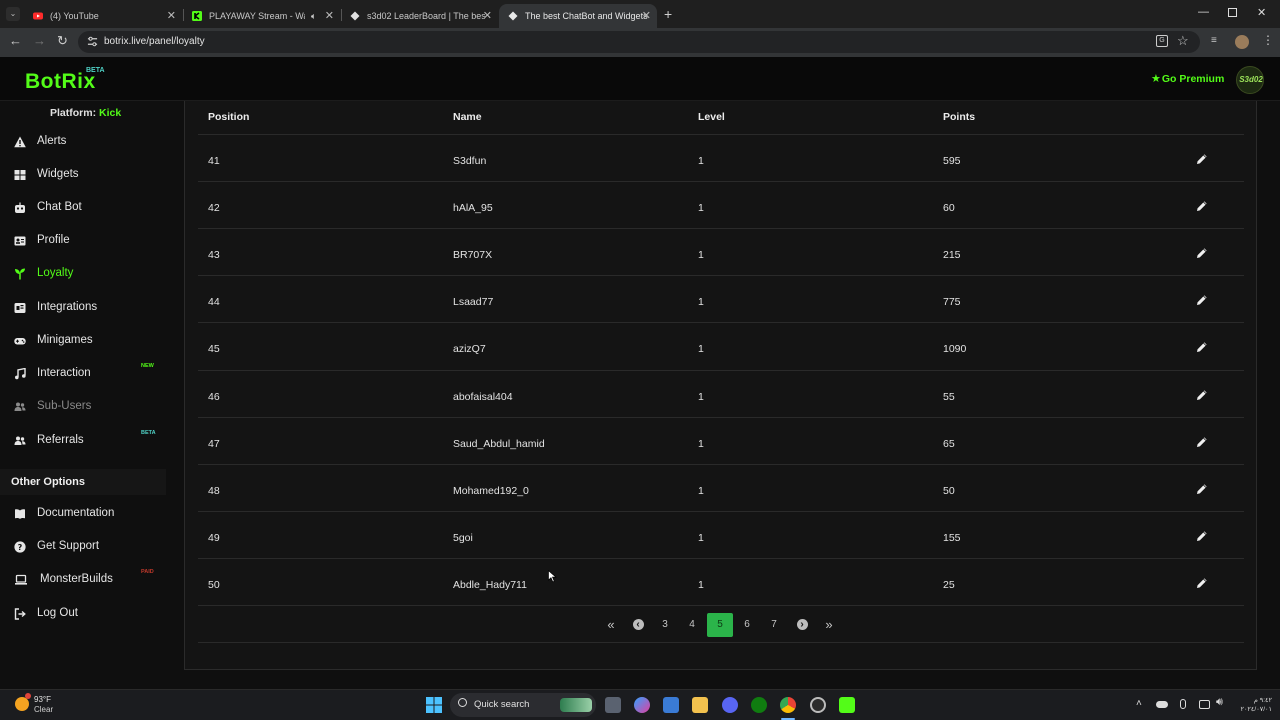 This screenshot has height=720, width=1280. I want to click on pagination: « ‹ 3 4 5 6 7 › », so click(721, 624).